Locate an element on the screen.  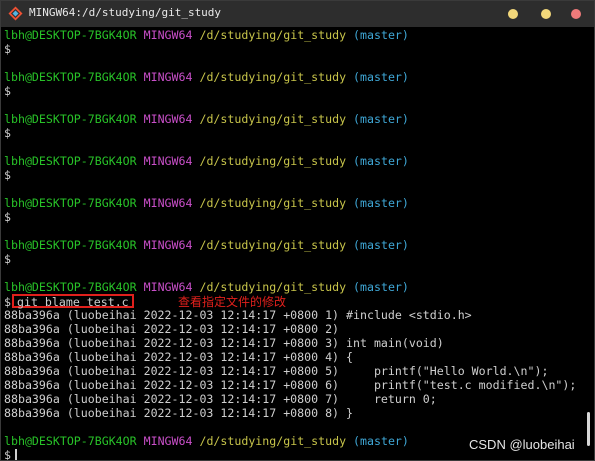
close-icon is located at coordinates (576, 14).